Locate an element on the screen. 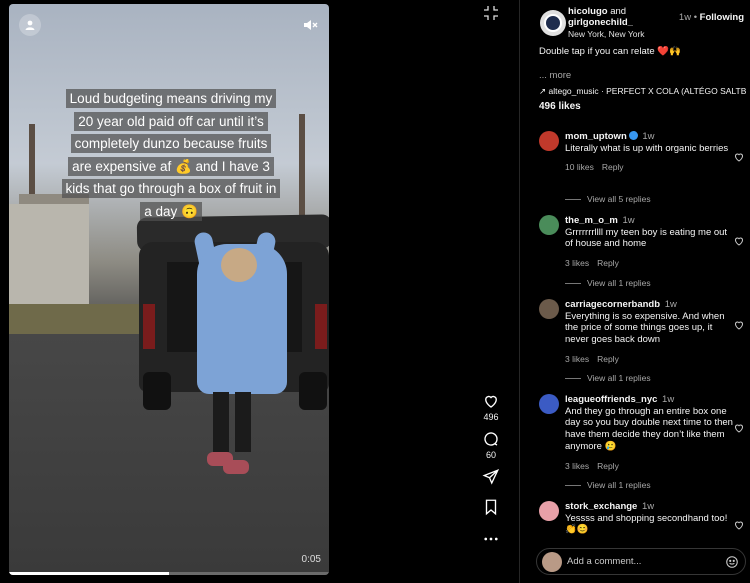 This screenshot has width=750, height=583. video-progress is located at coordinates (169, 573).